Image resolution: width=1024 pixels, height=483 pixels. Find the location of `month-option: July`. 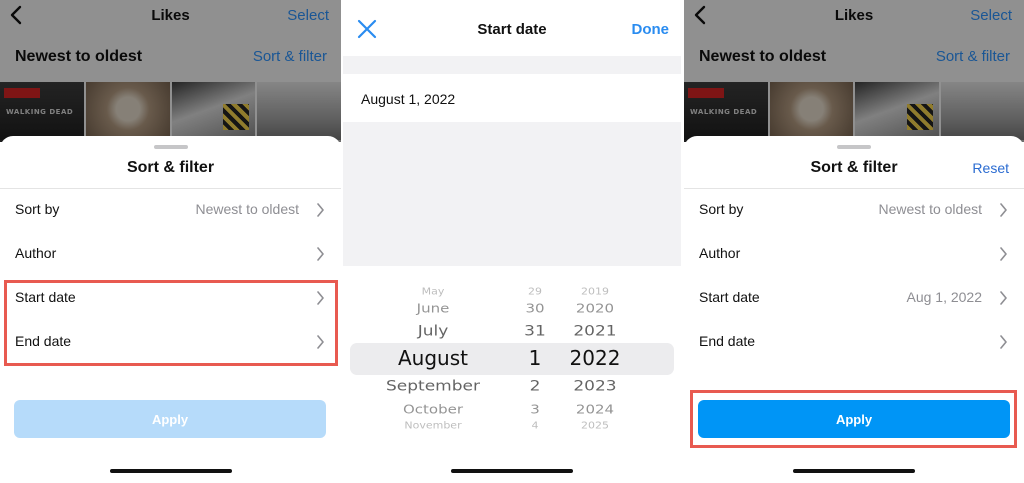

month-option: July is located at coordinates (433, 331).